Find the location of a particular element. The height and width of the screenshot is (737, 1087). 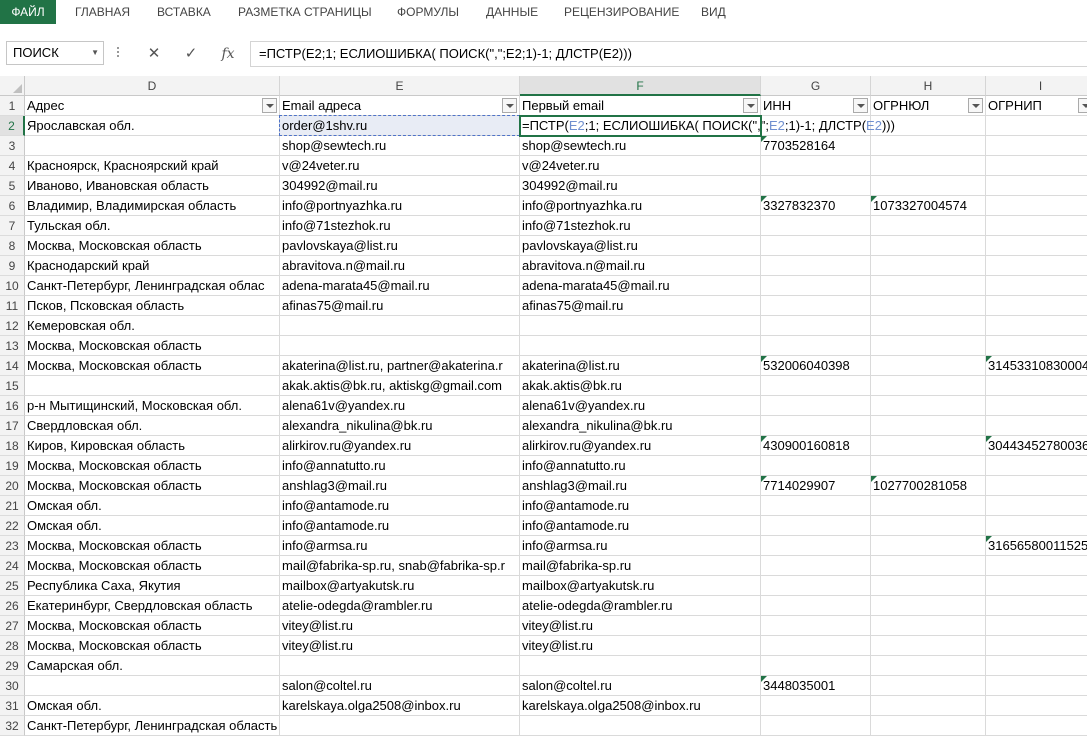

cell-e25: mailbox@artyakutsk.ru is located at coordinates (400, 586).